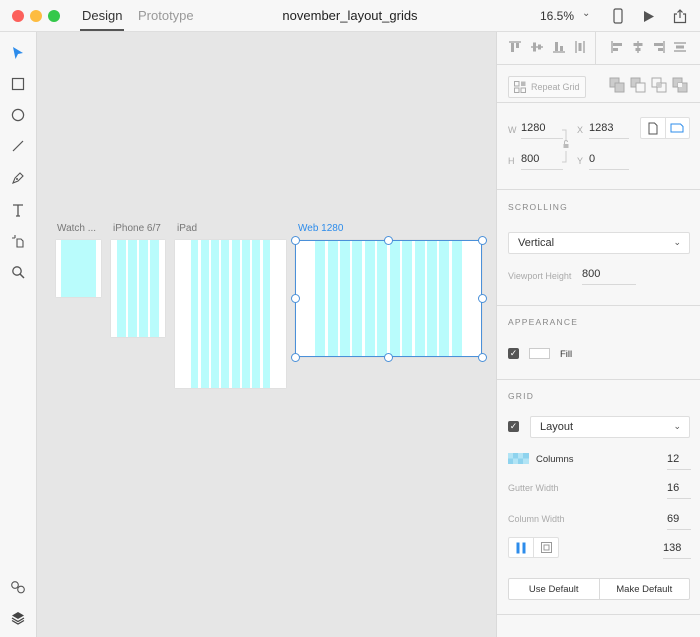  I want to click on scrolling-dropdown: Vertical ⌄, so click(599, 243).